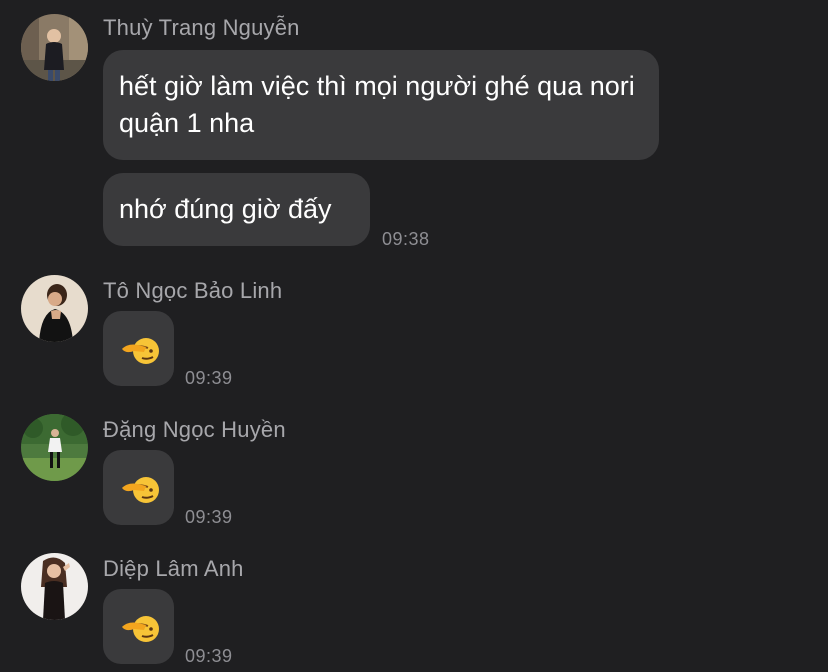 This screenshot has height=672, width=828. I want to click on sender-name: Tô Ngọc Bảo Linh, so click(193, 290).